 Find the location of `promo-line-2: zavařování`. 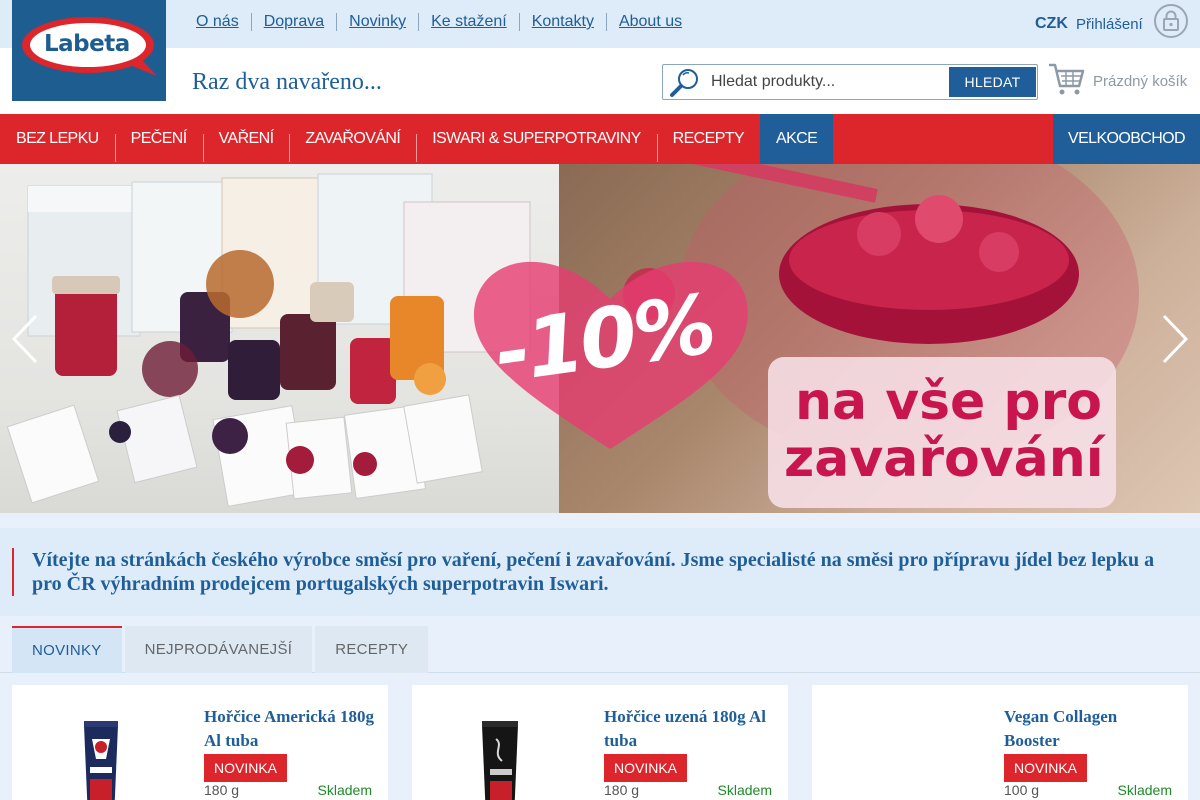

promo-line-2: zavařování is located at coordinates (944, 459).